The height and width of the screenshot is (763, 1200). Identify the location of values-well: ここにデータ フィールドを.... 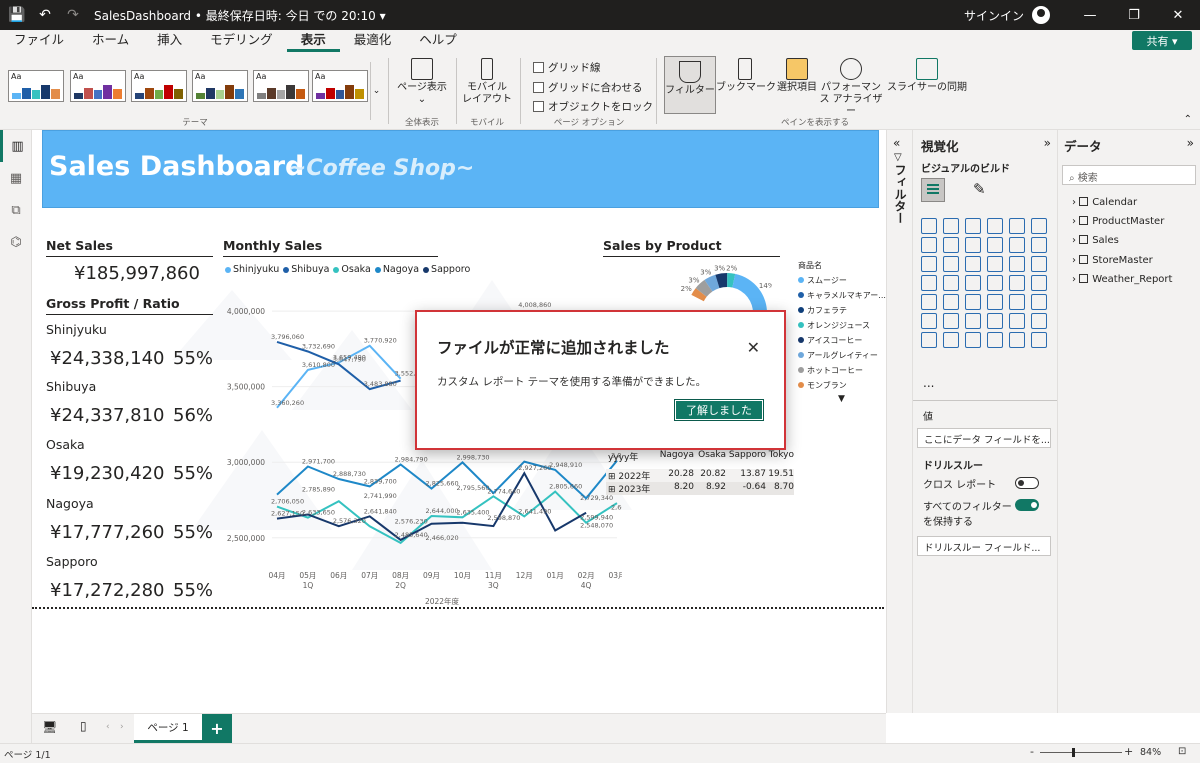
(984, 438).